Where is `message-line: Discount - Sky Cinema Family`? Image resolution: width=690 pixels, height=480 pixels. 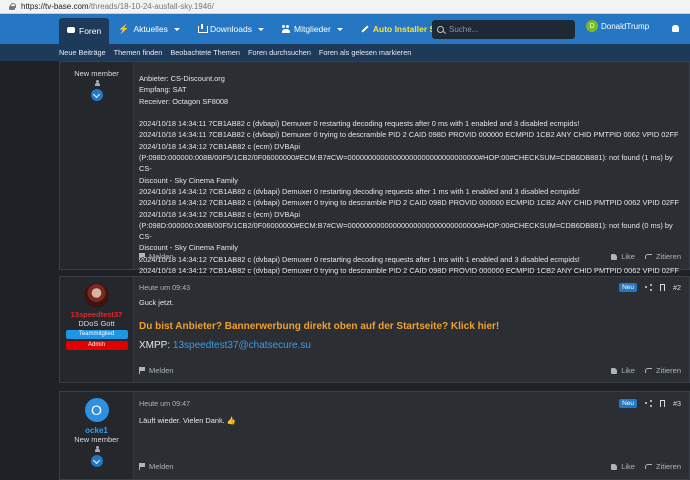
message-line: Discount - Sky Cinema Family is located at coordinates (188, 180).